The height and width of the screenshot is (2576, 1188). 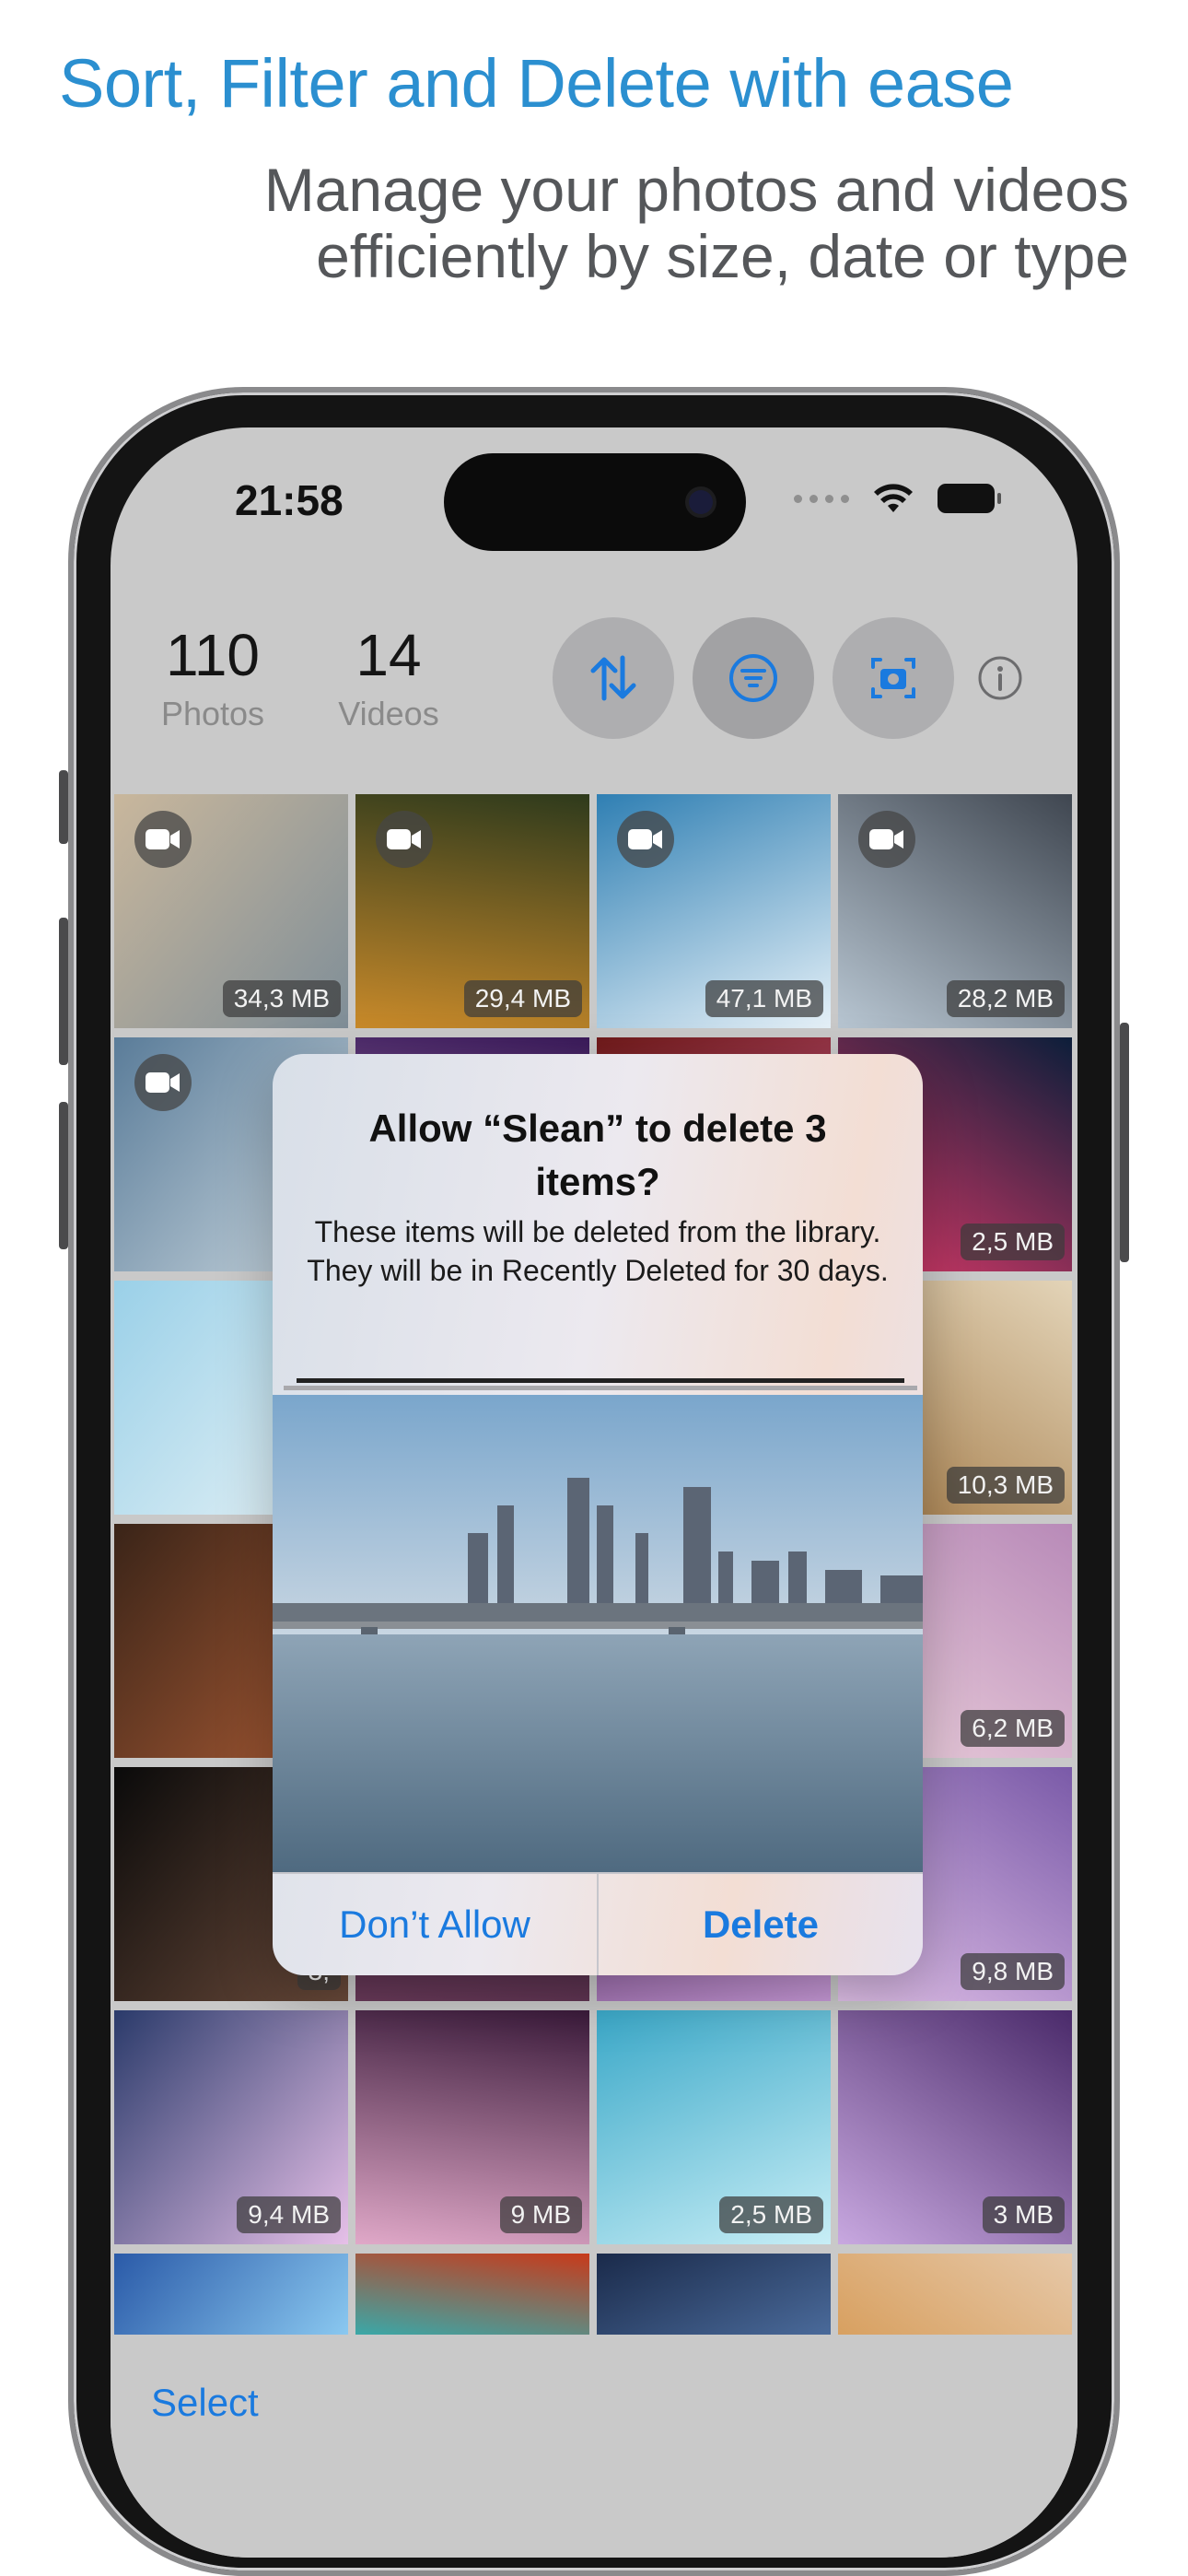 I want to click on alert-preview-photo, so click(x=598, y=1633).